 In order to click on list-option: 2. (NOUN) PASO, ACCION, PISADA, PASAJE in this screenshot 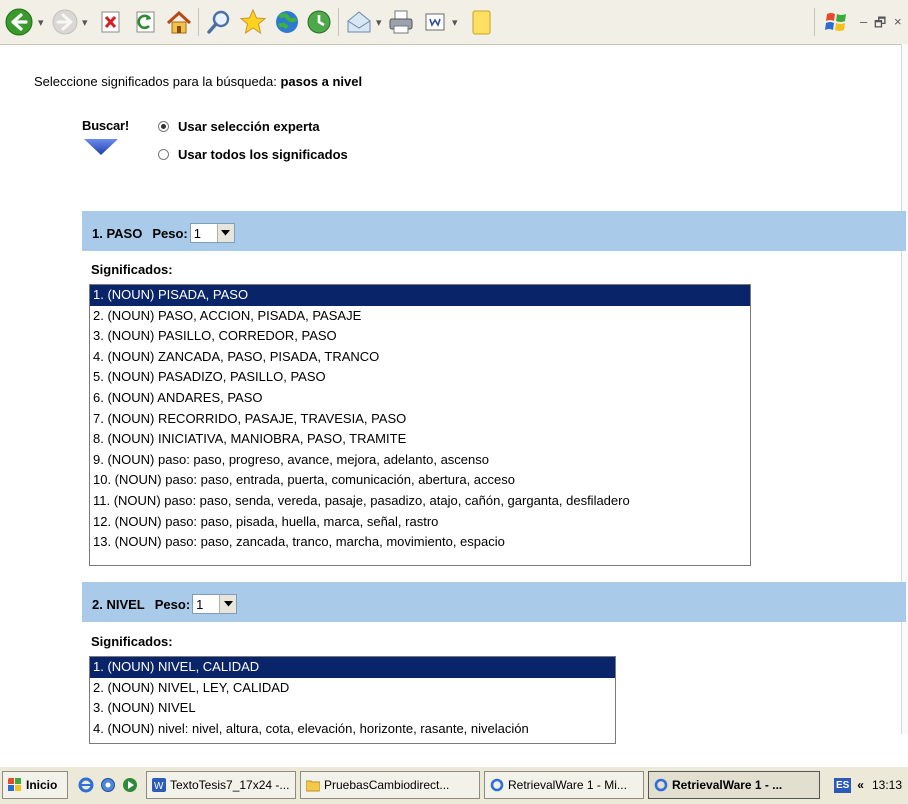, I will do `click(420, 316)`.